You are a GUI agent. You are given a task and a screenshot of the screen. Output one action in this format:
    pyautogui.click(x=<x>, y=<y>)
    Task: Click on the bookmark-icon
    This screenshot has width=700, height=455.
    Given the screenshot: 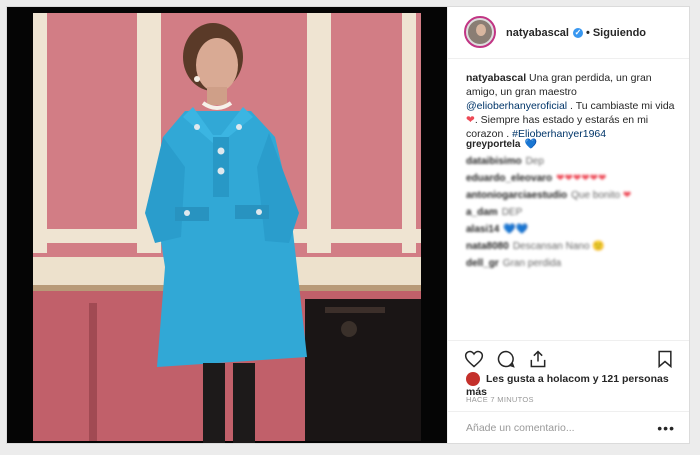 What is the action you would take?
    pyautogui.click(x=665, y=359)
    